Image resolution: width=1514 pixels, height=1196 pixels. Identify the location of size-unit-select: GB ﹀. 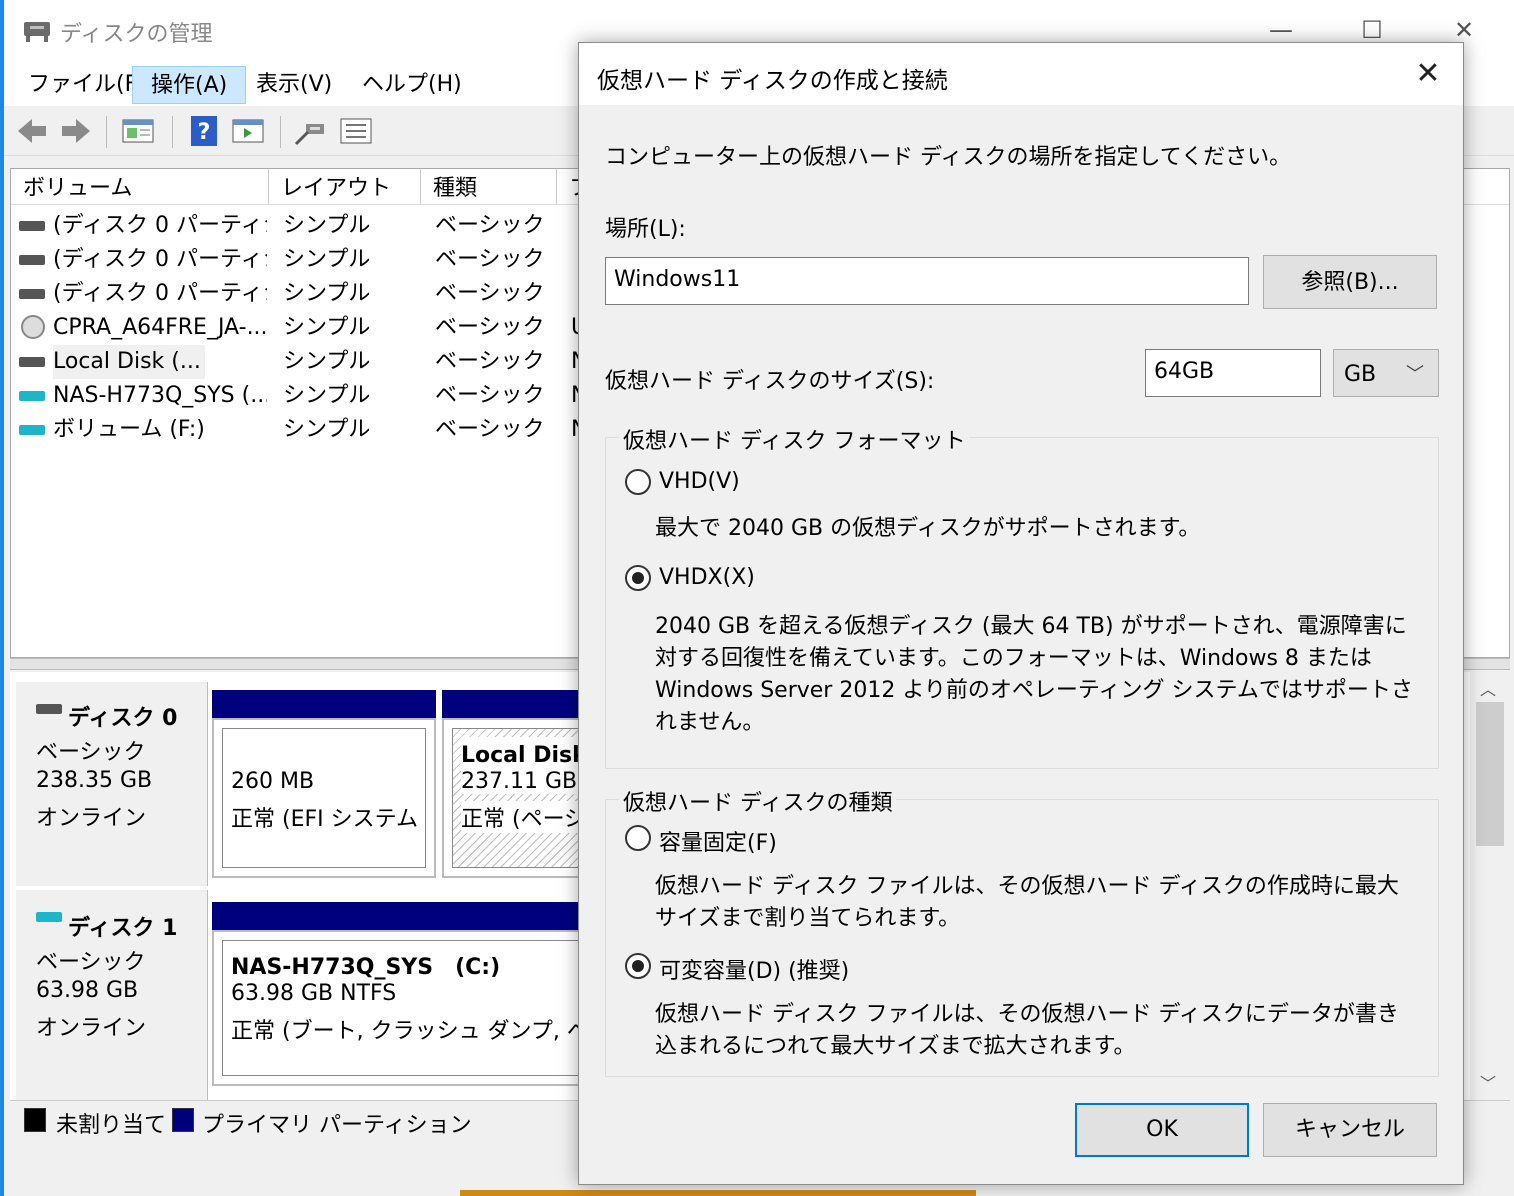
(1386, 373).